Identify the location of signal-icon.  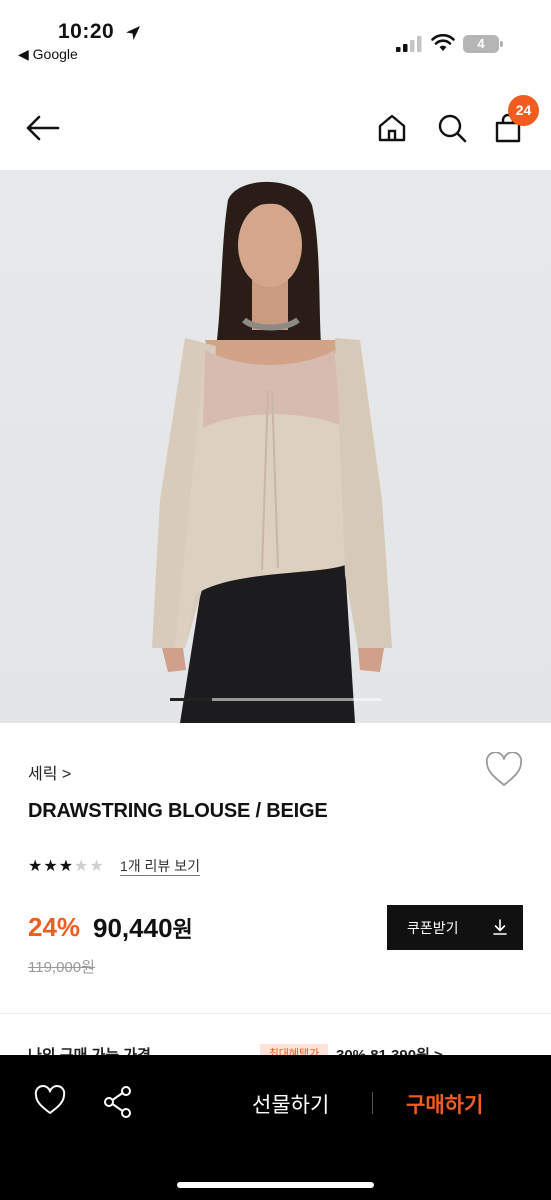
(409, 44).